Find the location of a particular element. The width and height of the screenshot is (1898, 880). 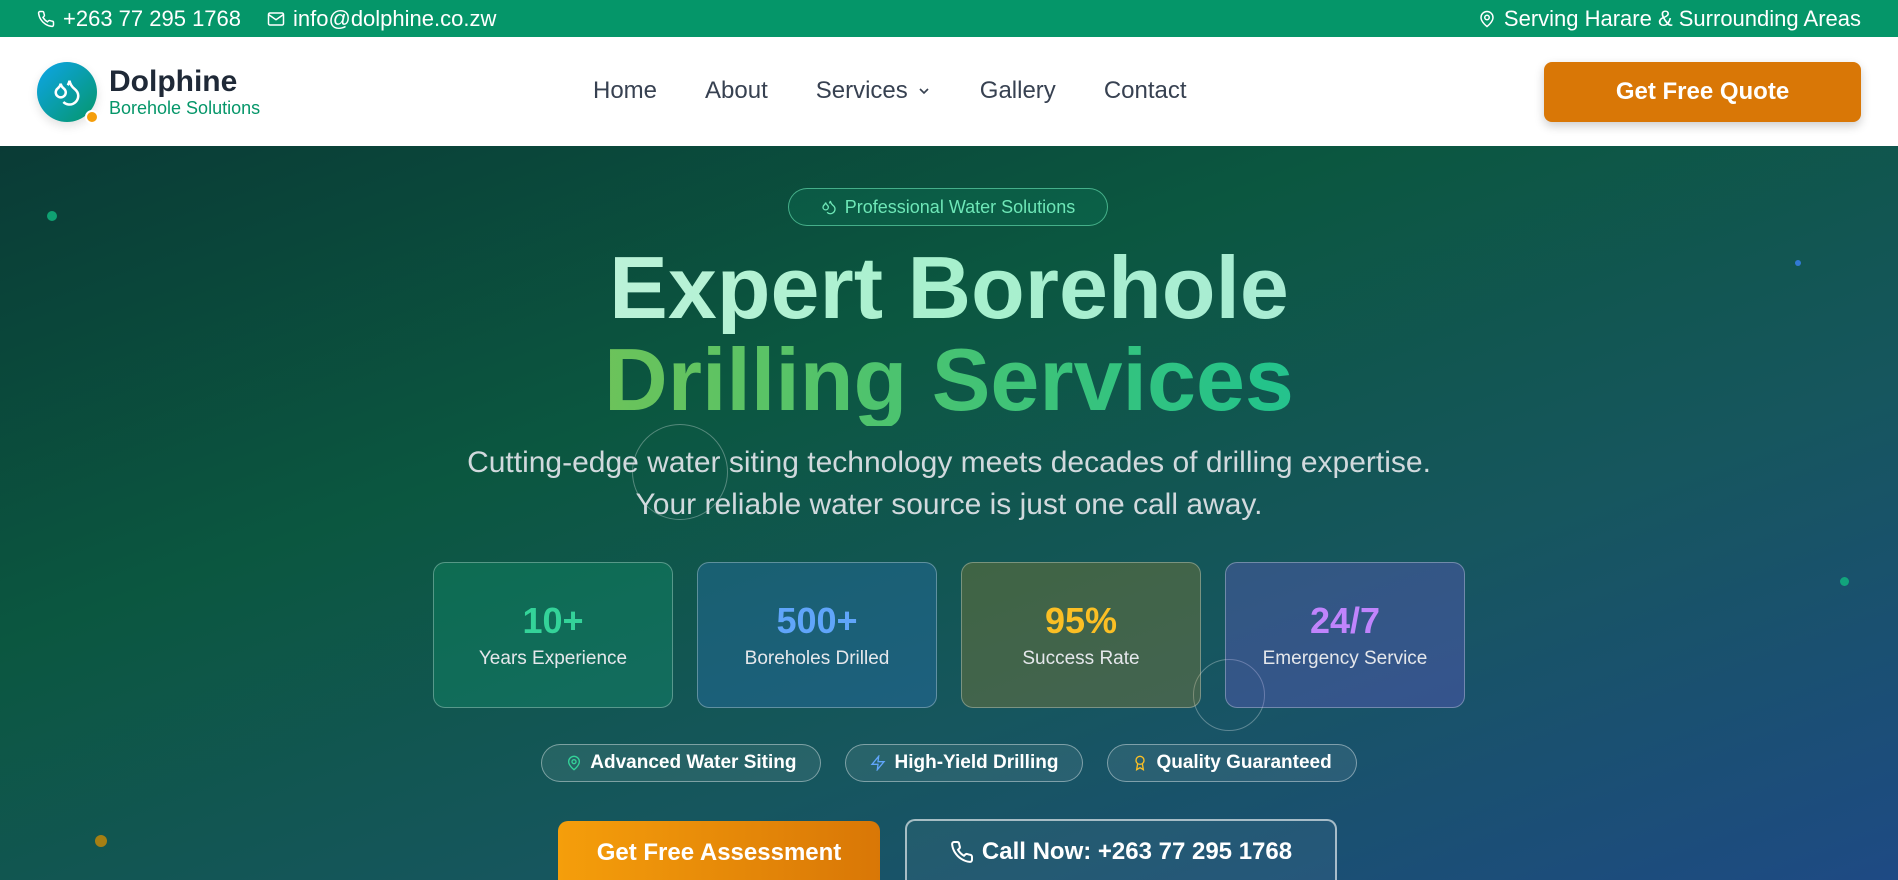

email-link: info@dolphine.co.zw is located at coordinates (381, 19).